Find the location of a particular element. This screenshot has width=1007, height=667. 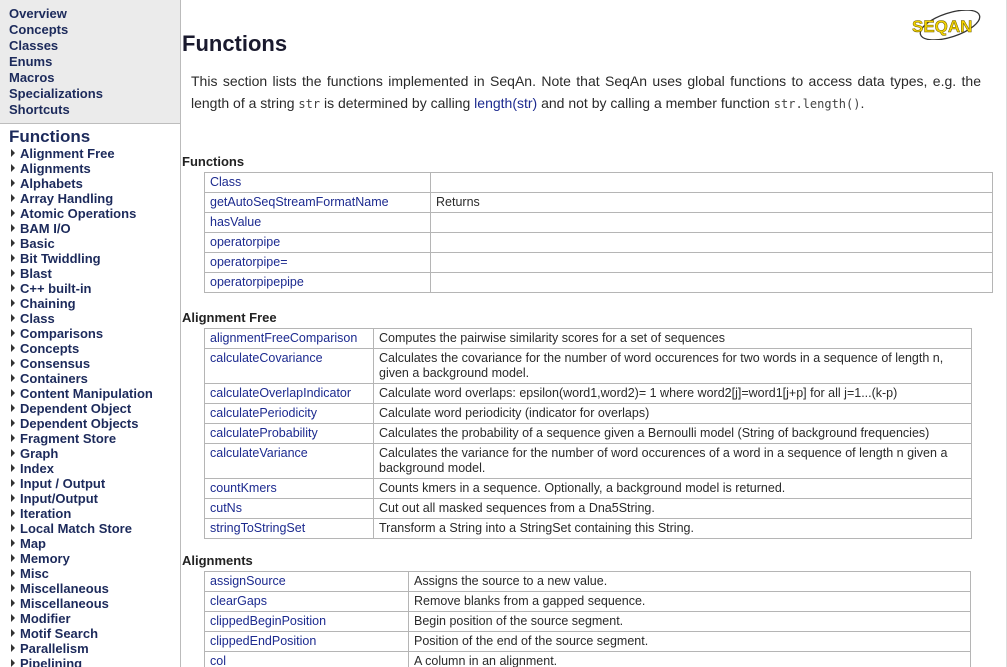

nav-link-enums: Enums is located at coordinates (94, 62).